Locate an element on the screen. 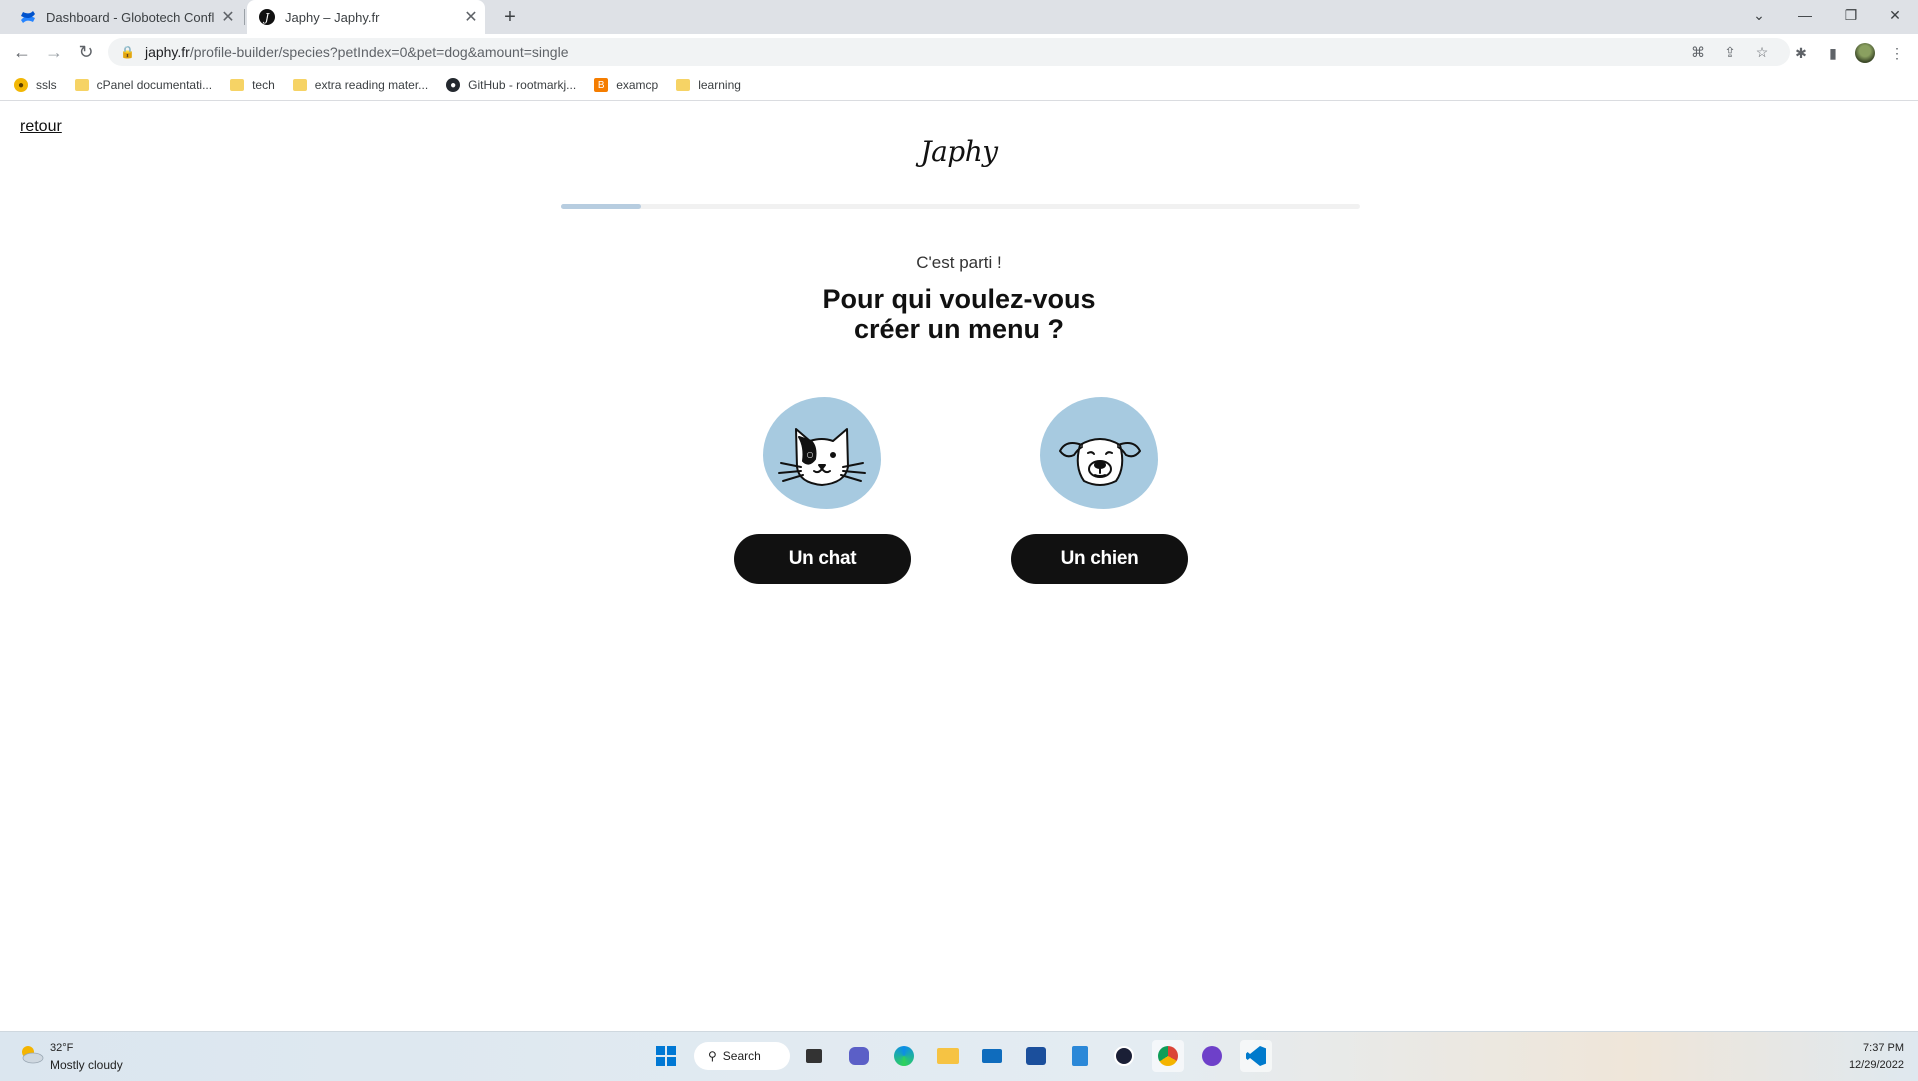  vscode-icon is located at coordinates (1256, 1056).